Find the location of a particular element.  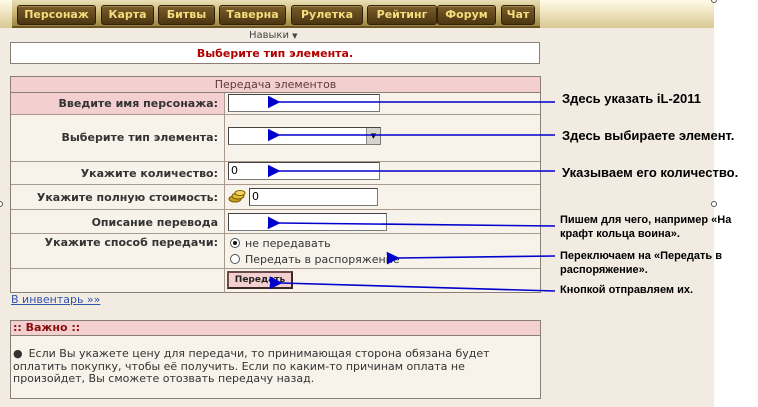

price-label: Укажите полную стоимость: is located at coordinates (127, 197).